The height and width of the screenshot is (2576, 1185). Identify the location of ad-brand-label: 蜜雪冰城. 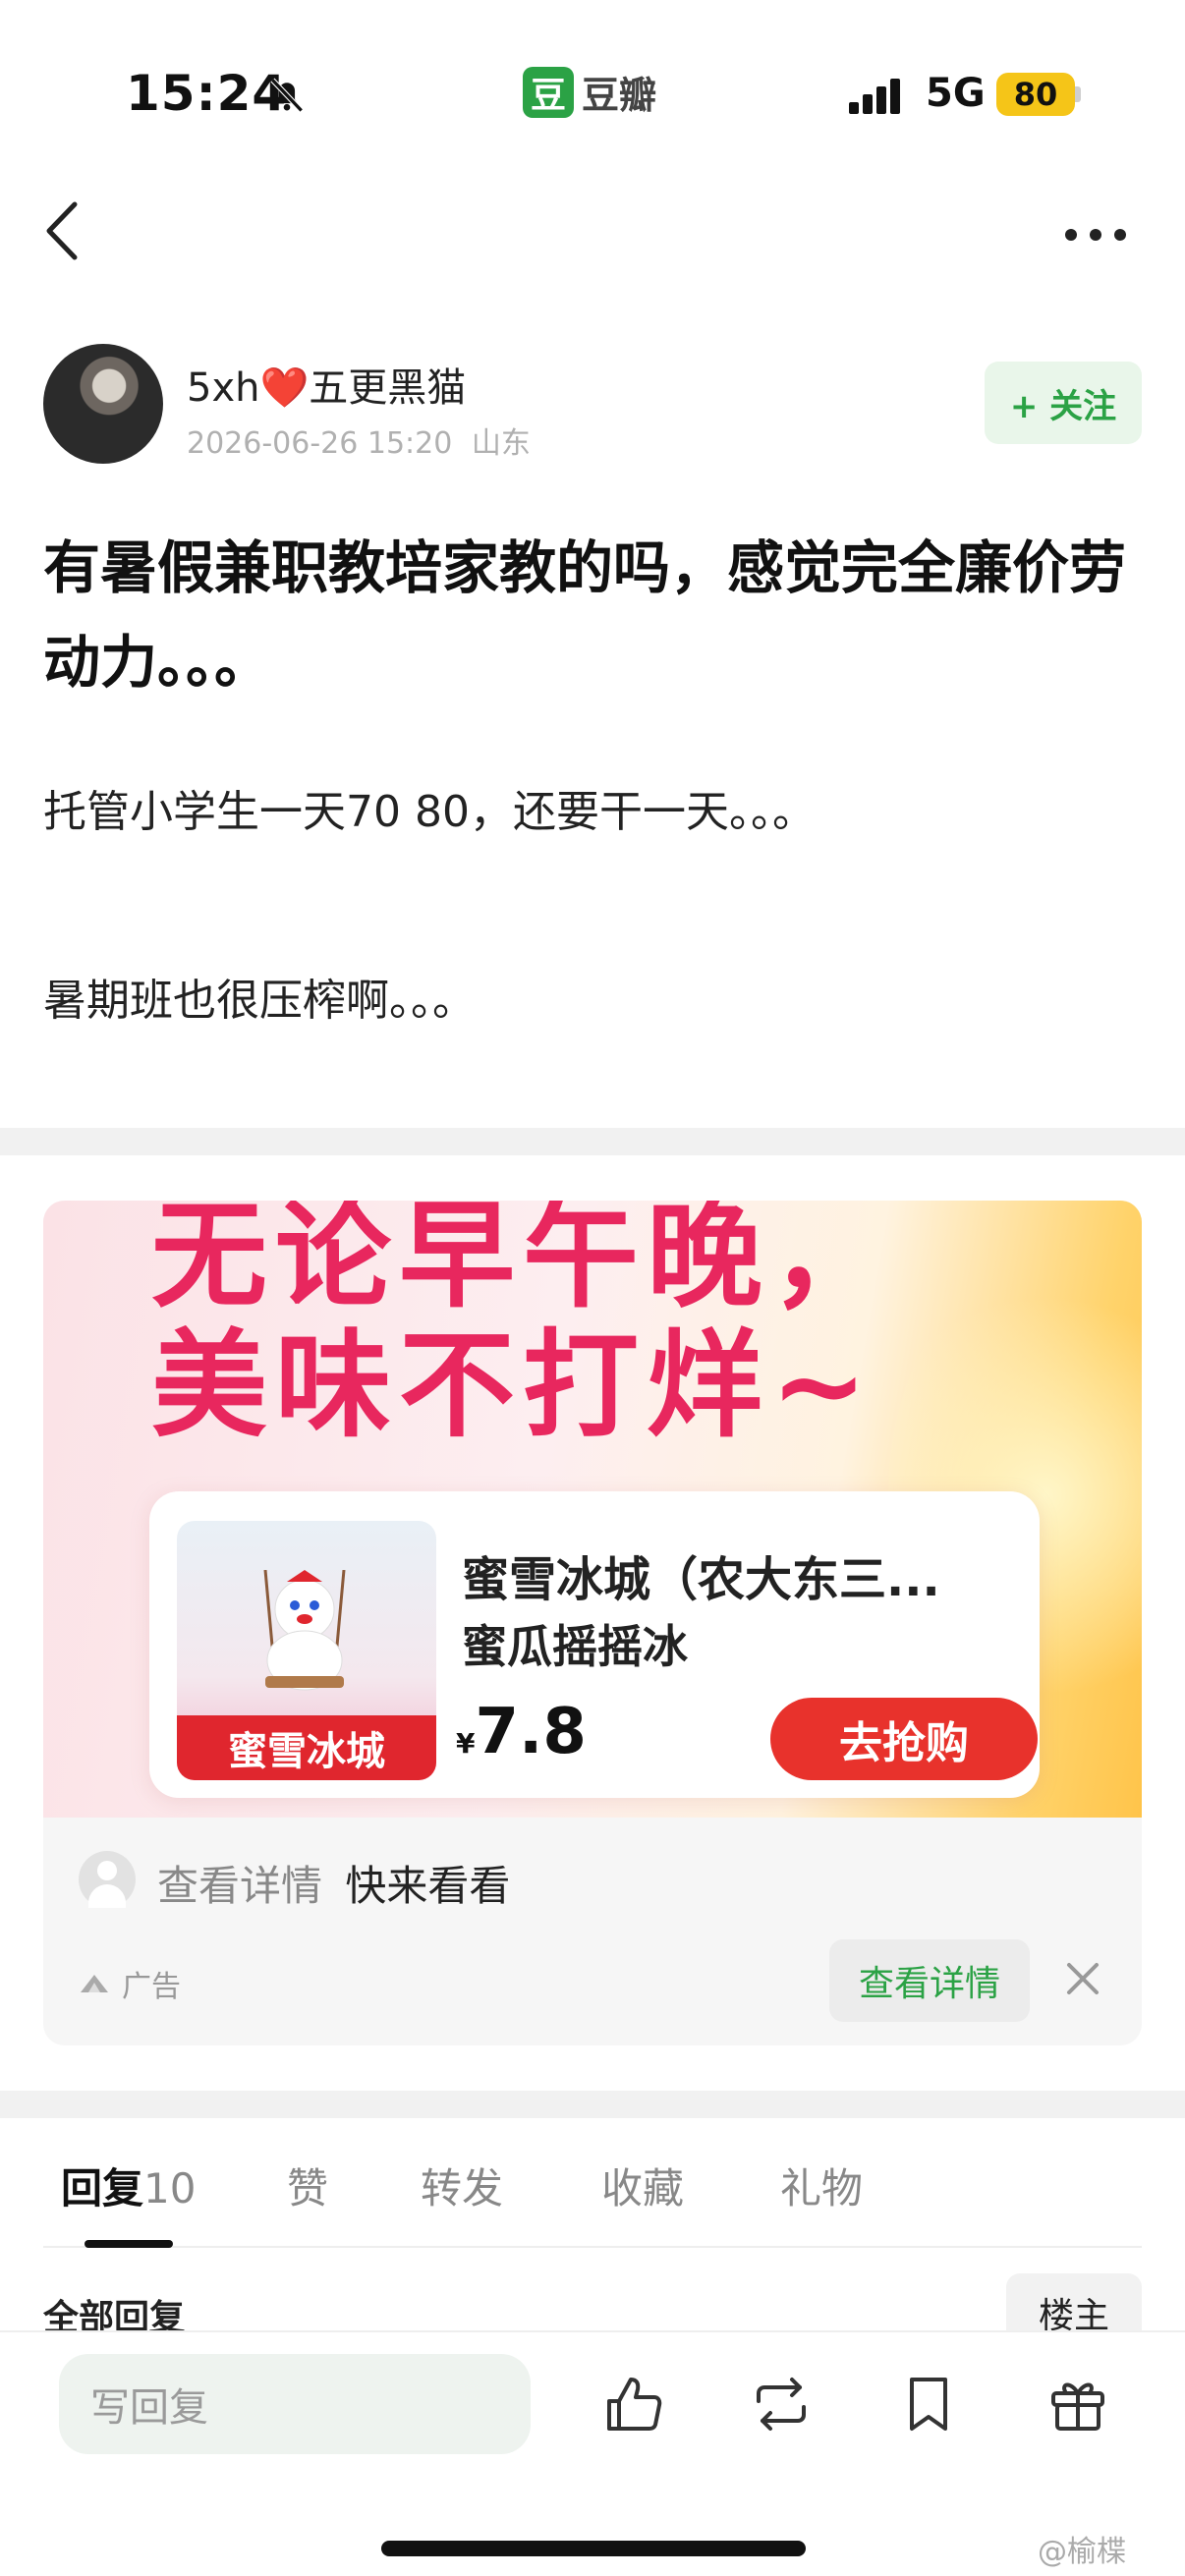
(307, 1747).